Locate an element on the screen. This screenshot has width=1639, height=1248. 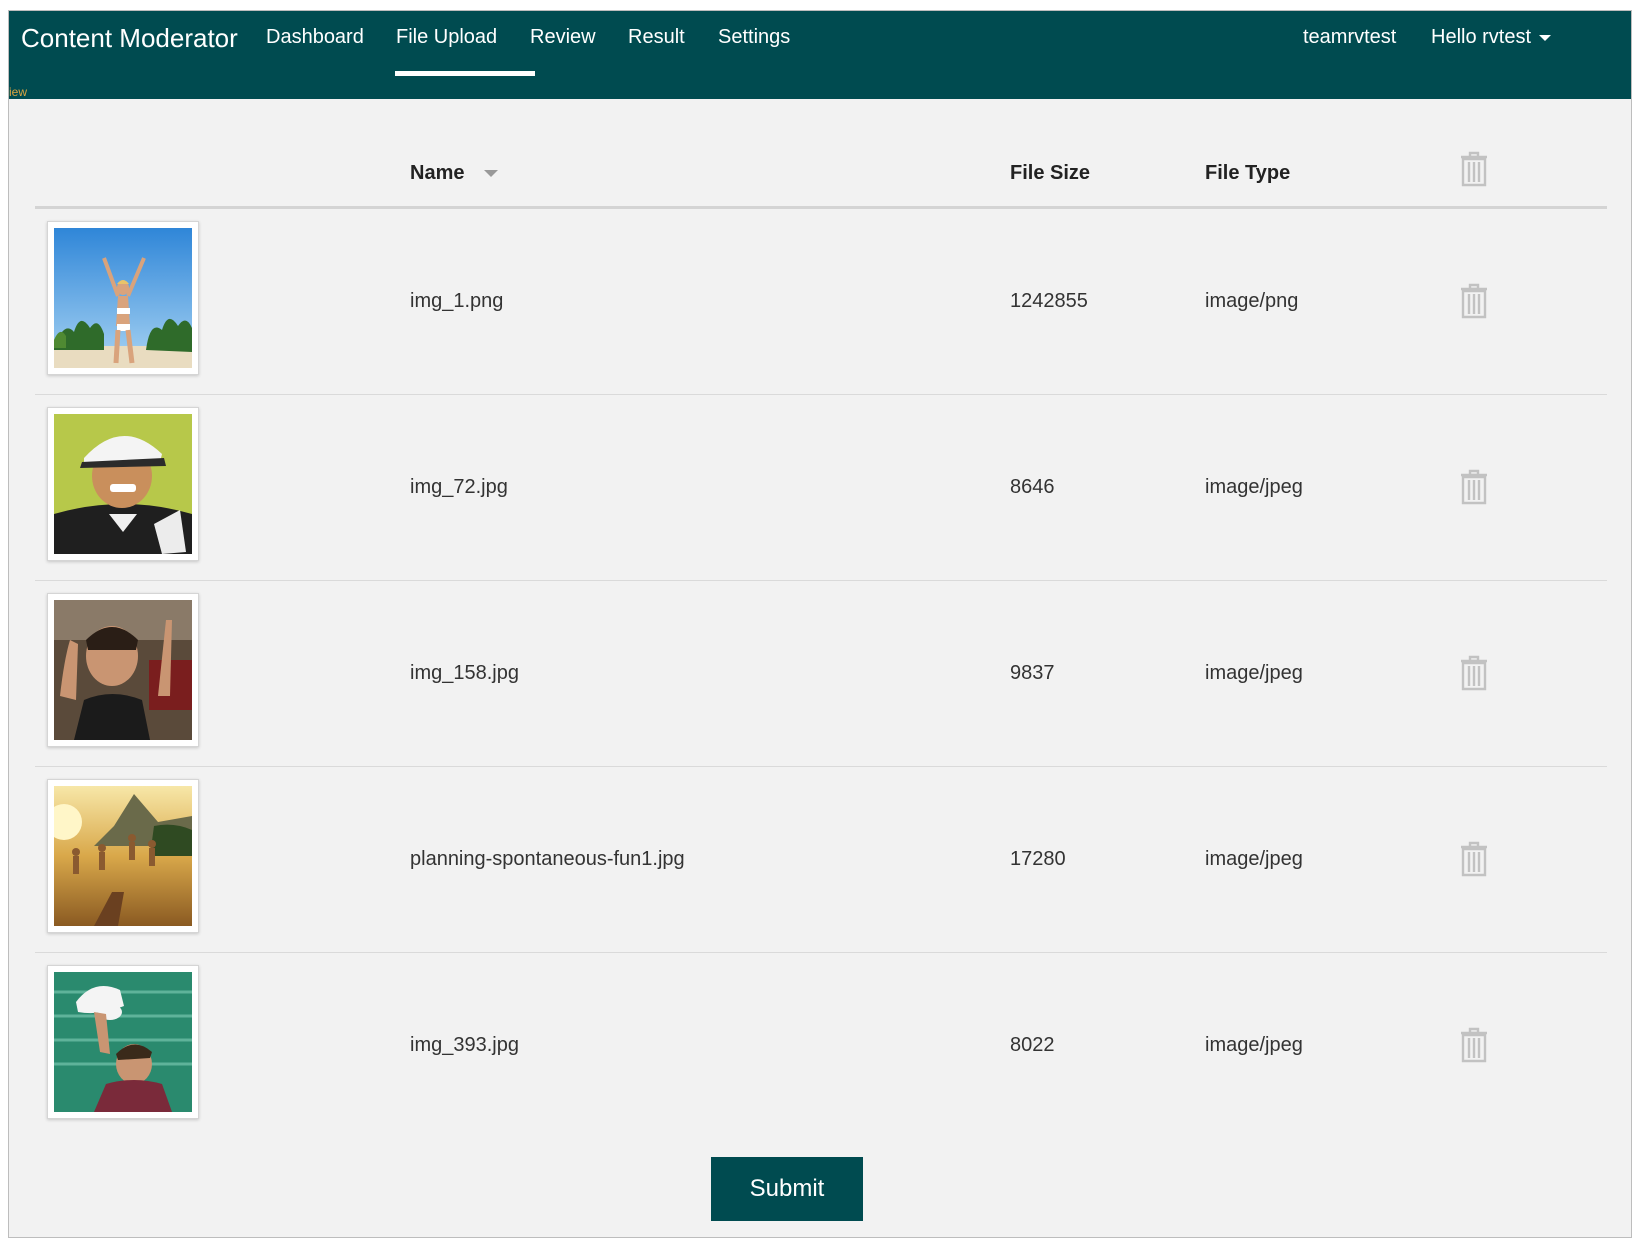
nav-review: Review is located at coordinates (563, 37).